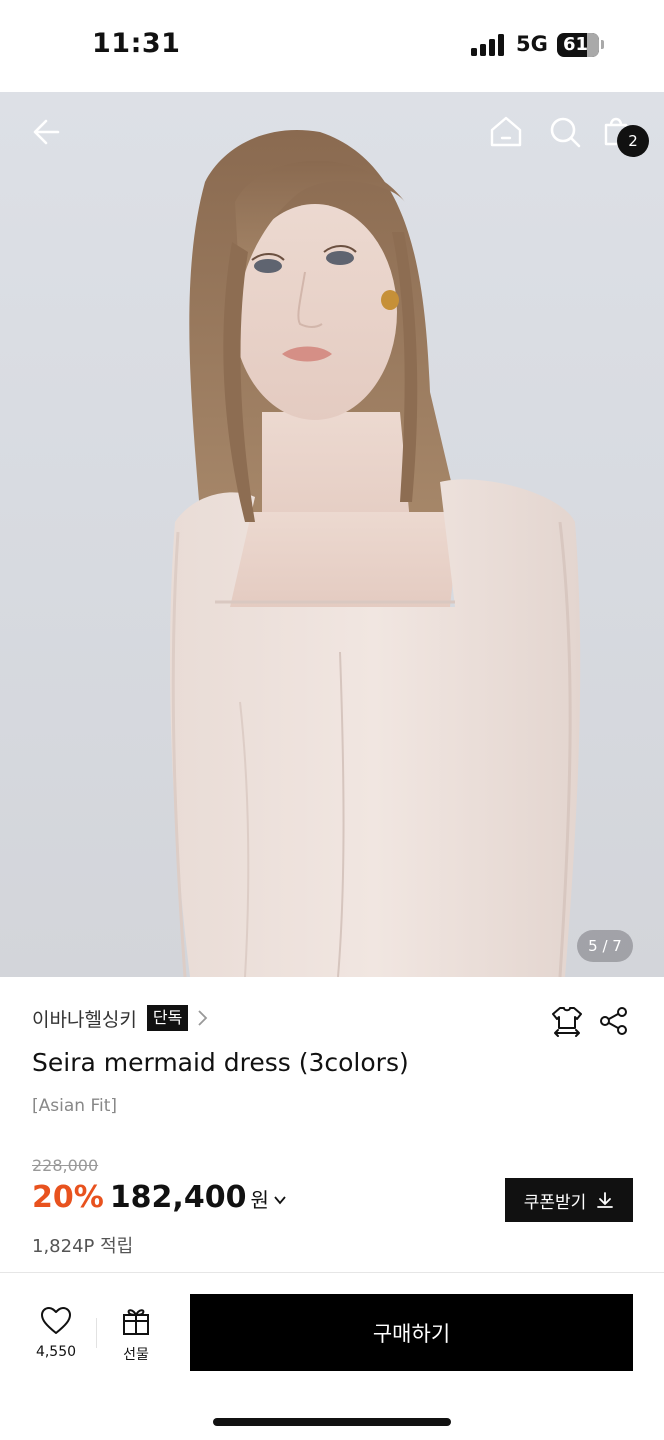  What do you see at coordinates (74, 1106) in the screenshot?
I see `fit-note: [Asian Fit]` at bounding box center [74, 1106].